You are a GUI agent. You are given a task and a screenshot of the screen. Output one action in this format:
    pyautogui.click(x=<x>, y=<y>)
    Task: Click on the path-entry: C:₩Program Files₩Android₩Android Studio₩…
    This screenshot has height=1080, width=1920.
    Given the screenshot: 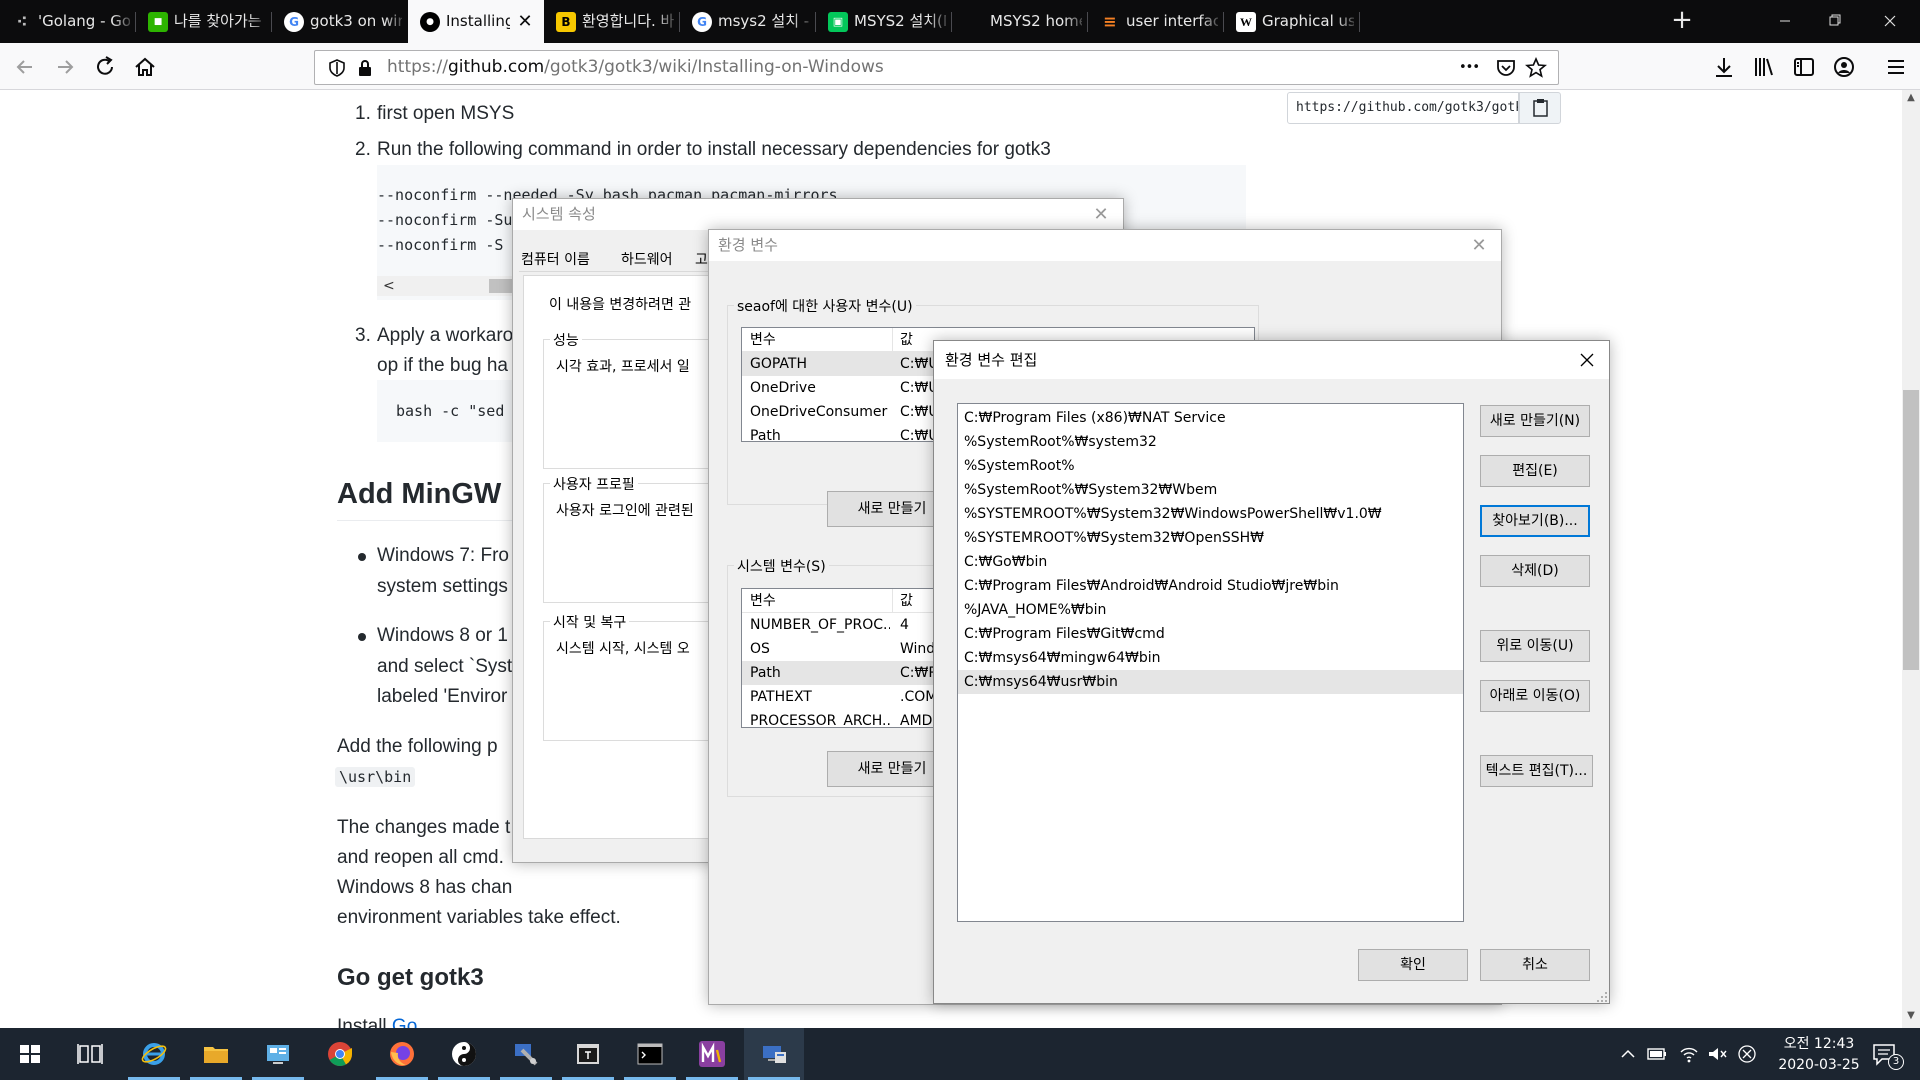 What is the action you would take?
    pyautogui.click(x=1210, y=586)
    